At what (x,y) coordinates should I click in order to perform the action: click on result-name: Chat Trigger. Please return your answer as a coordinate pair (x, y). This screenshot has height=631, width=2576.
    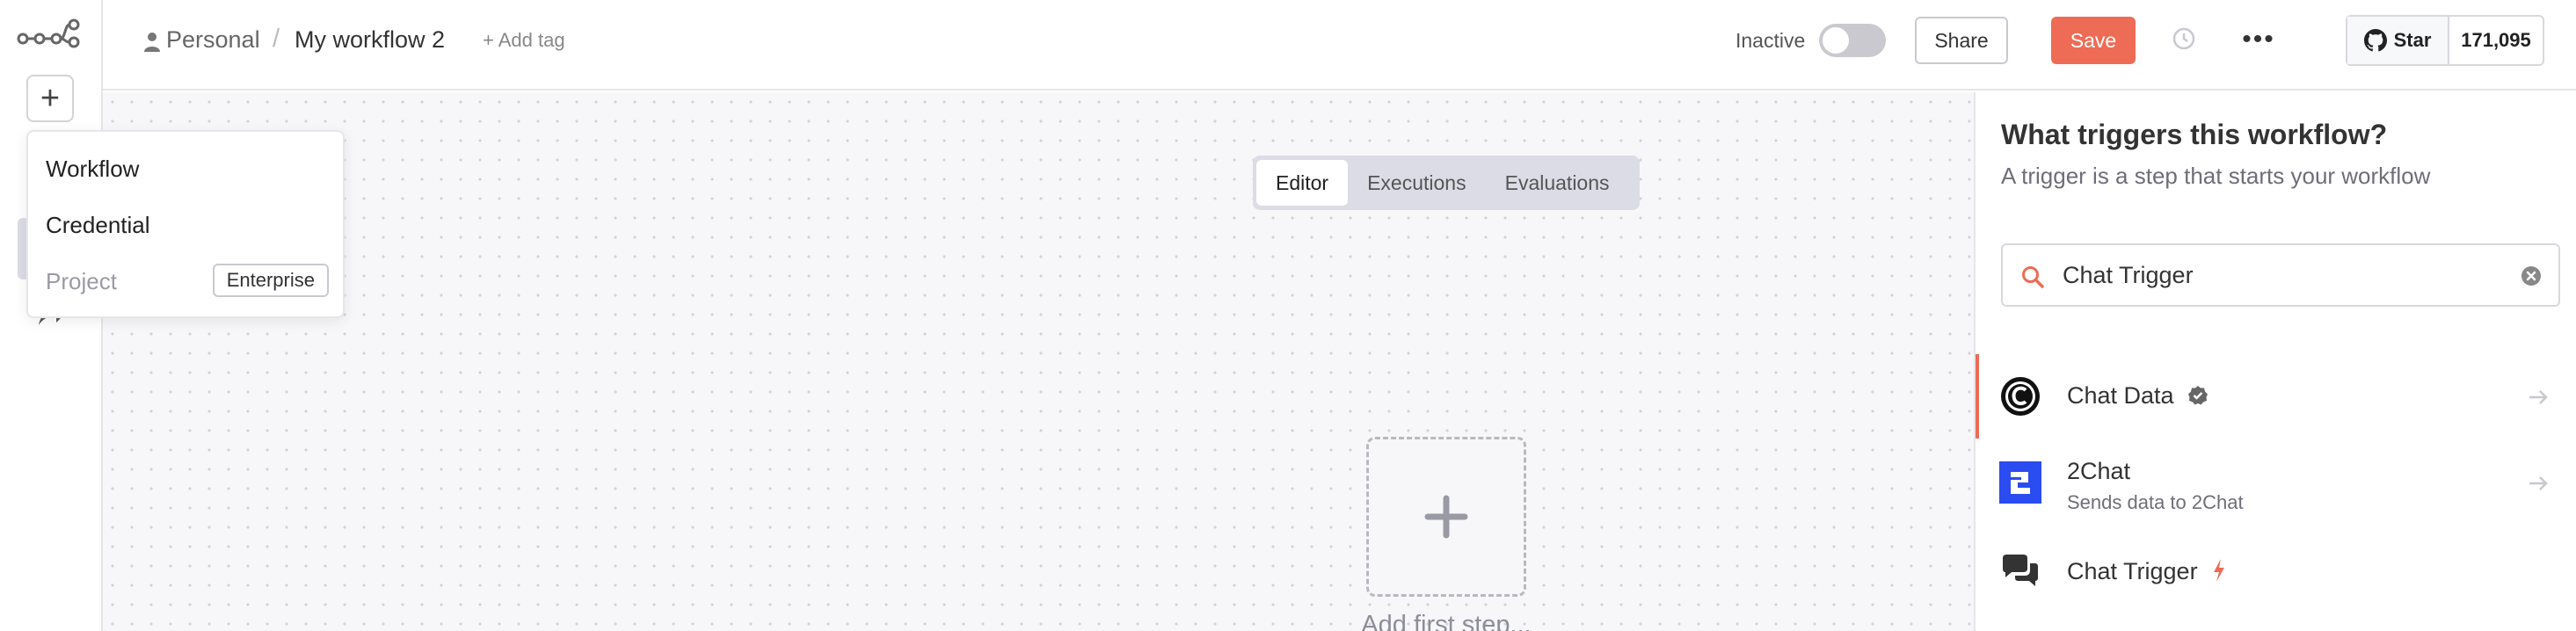
    Looking at the image, I should click on (2147, 571).